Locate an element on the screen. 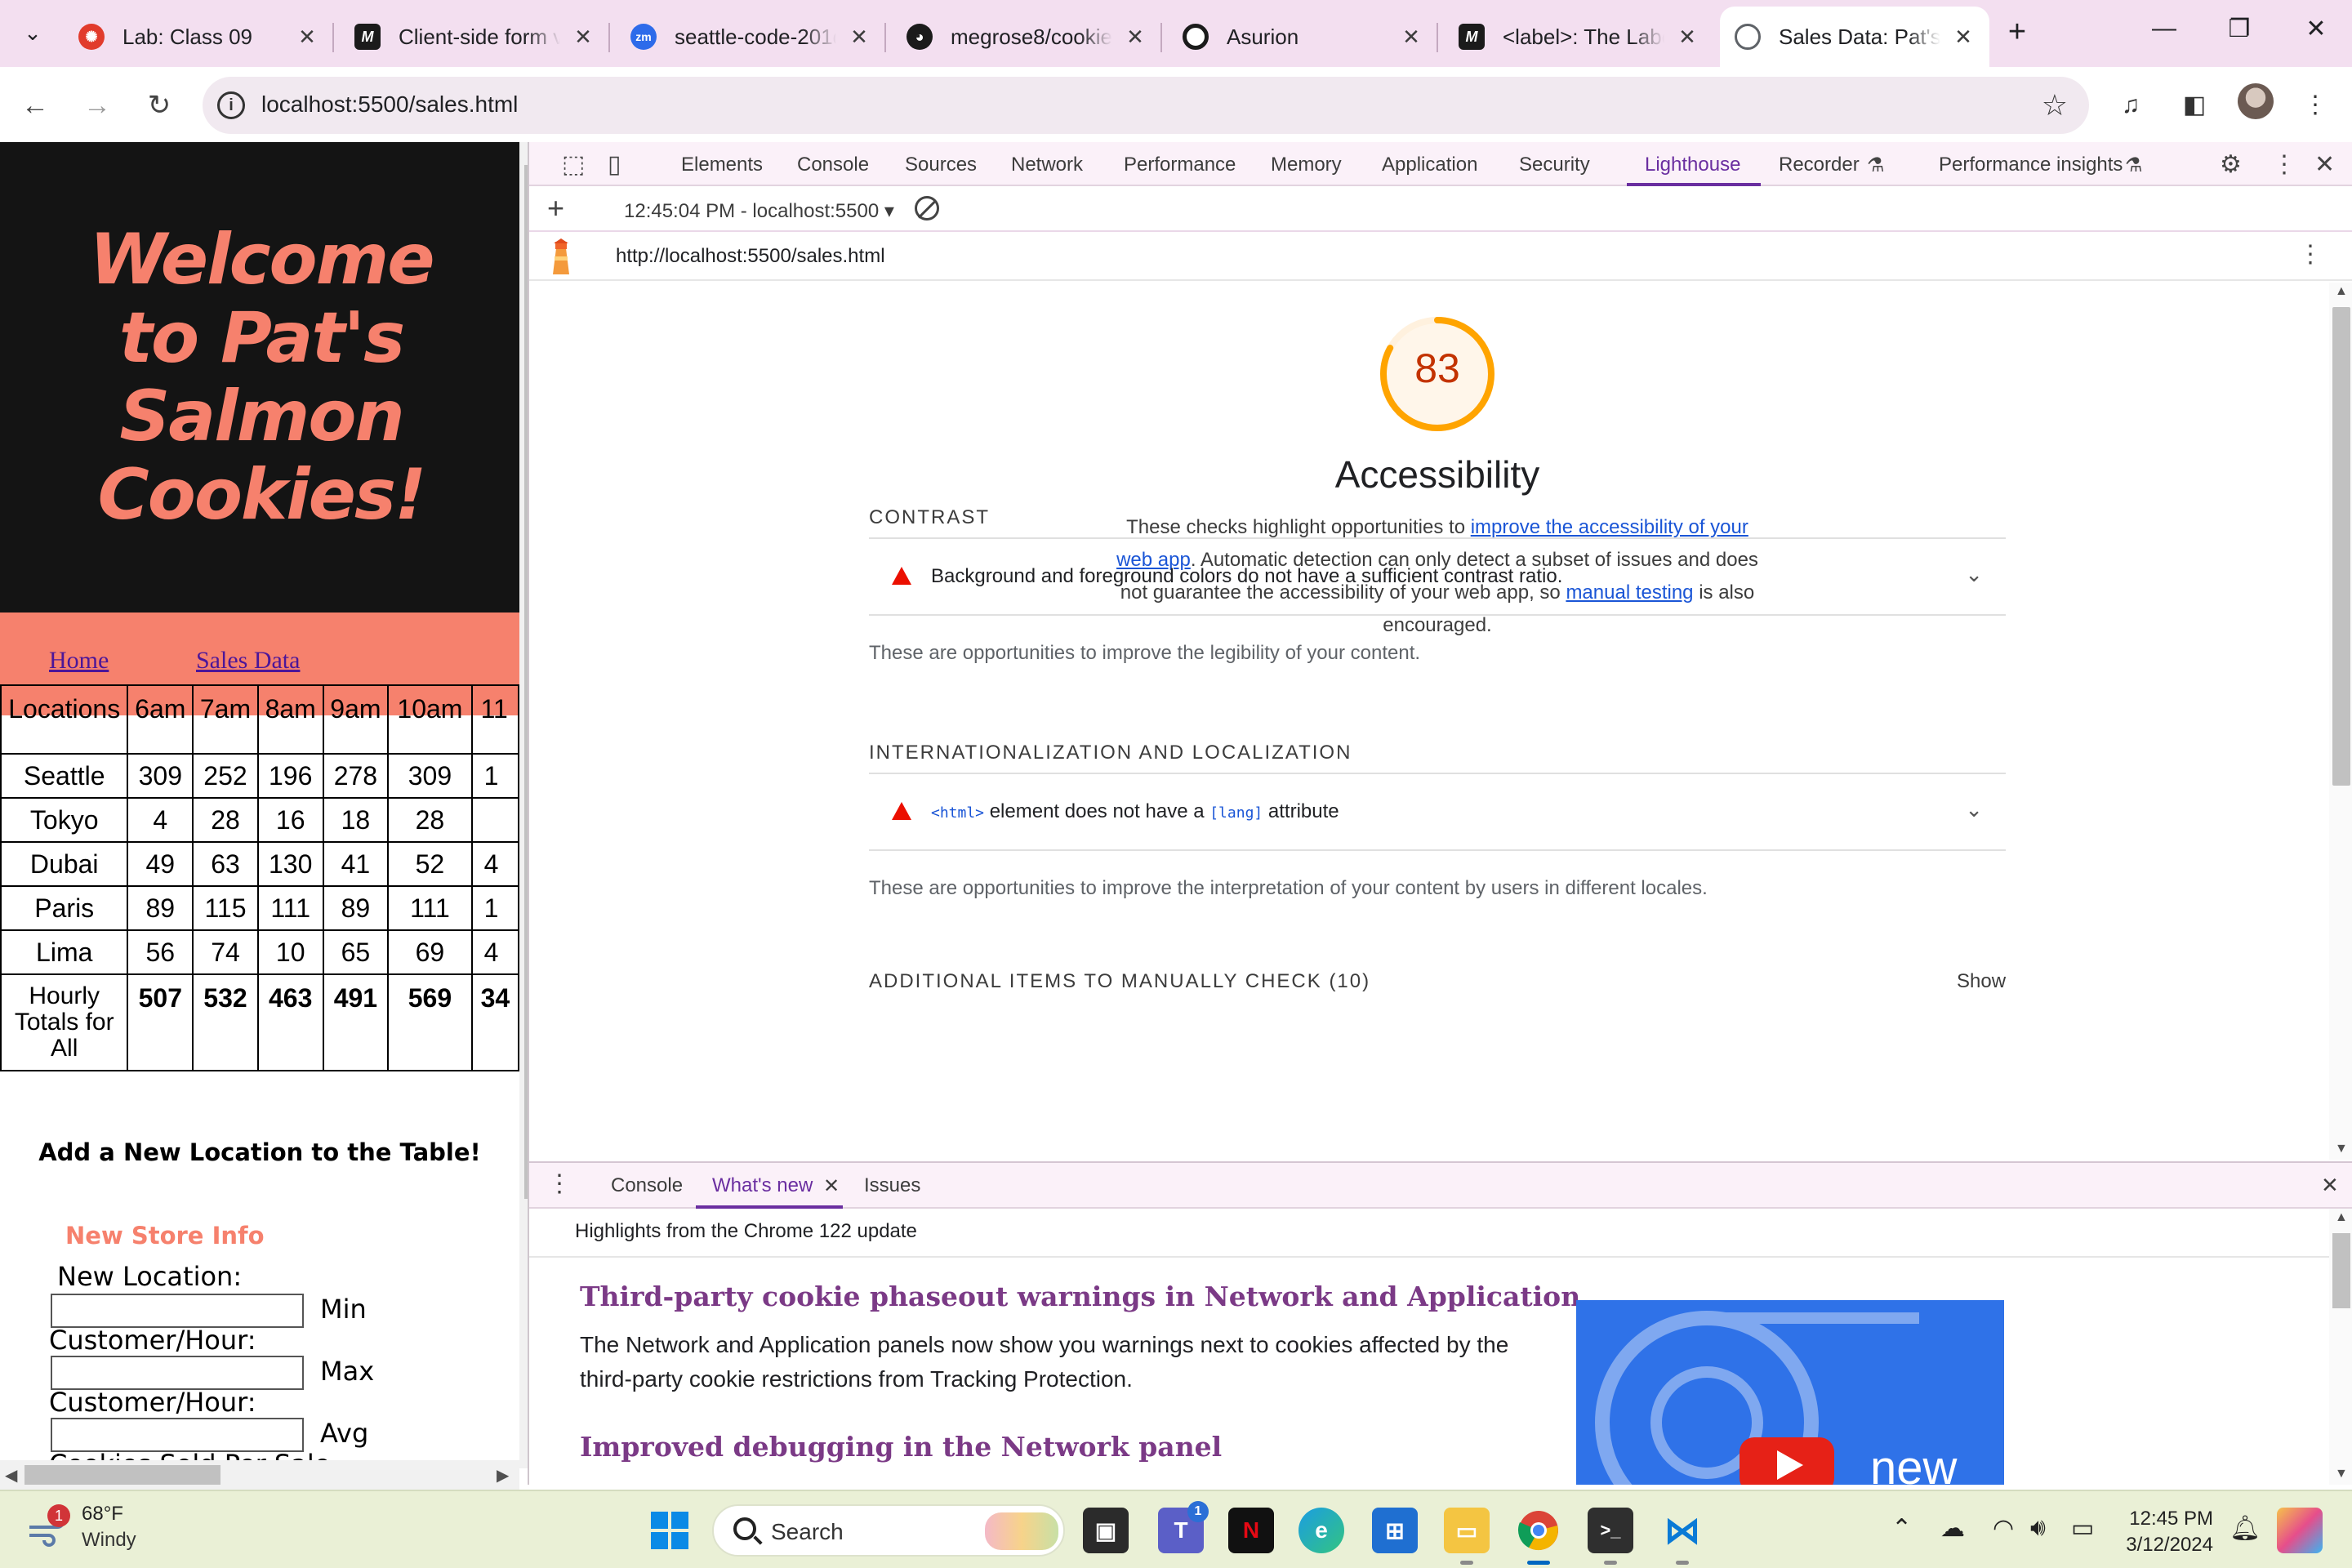  devtools-tab-performance: Performance is located at coordinates (1180, 165).